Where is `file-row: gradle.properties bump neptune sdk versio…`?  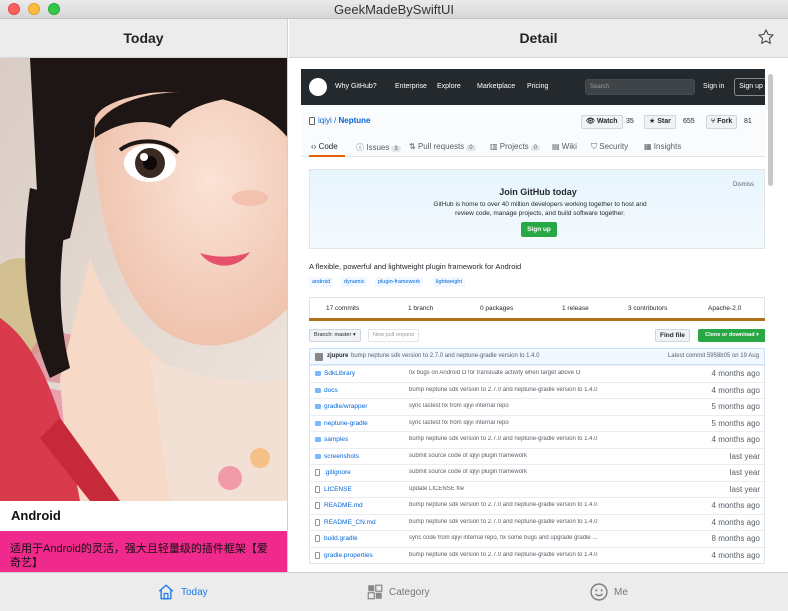
file-row: gradle.properties bump neptune sdk versio… is located at coordinates (537, 555).